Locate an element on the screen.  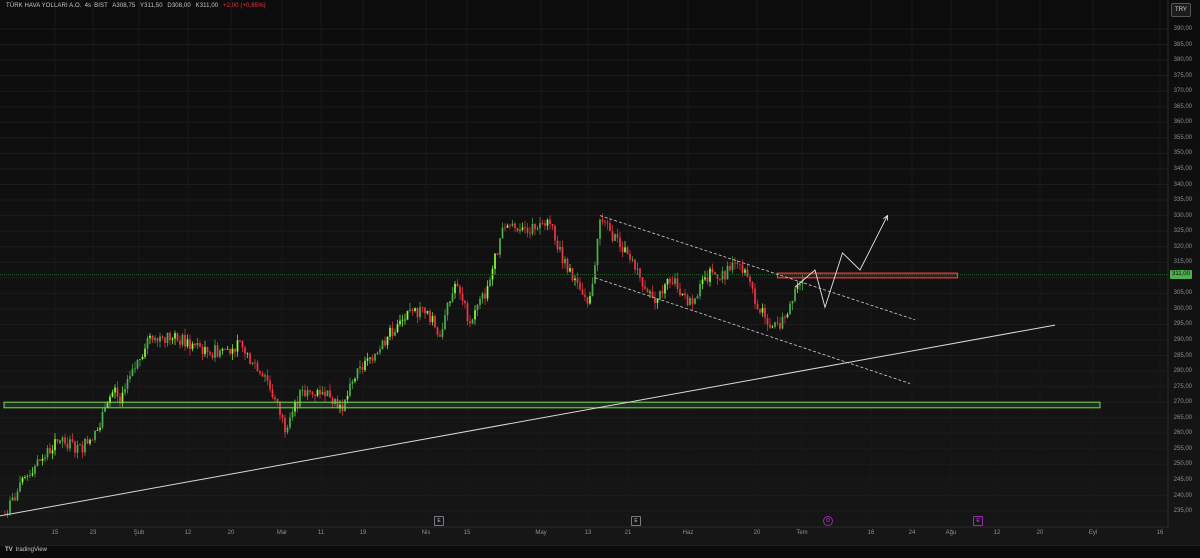
symbol-timeframe: 4s is located at coordinates (88, 6).